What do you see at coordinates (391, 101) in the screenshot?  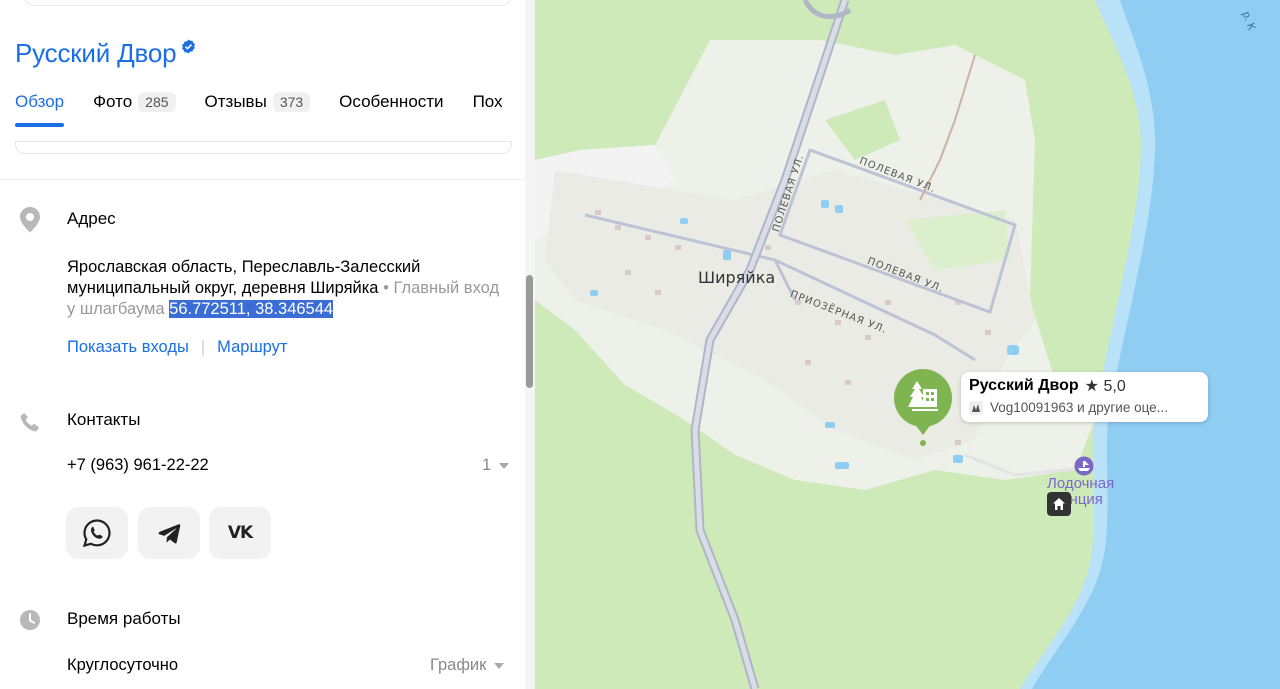 I see `tab-label: Особенности` at bounding box center [391, 101].